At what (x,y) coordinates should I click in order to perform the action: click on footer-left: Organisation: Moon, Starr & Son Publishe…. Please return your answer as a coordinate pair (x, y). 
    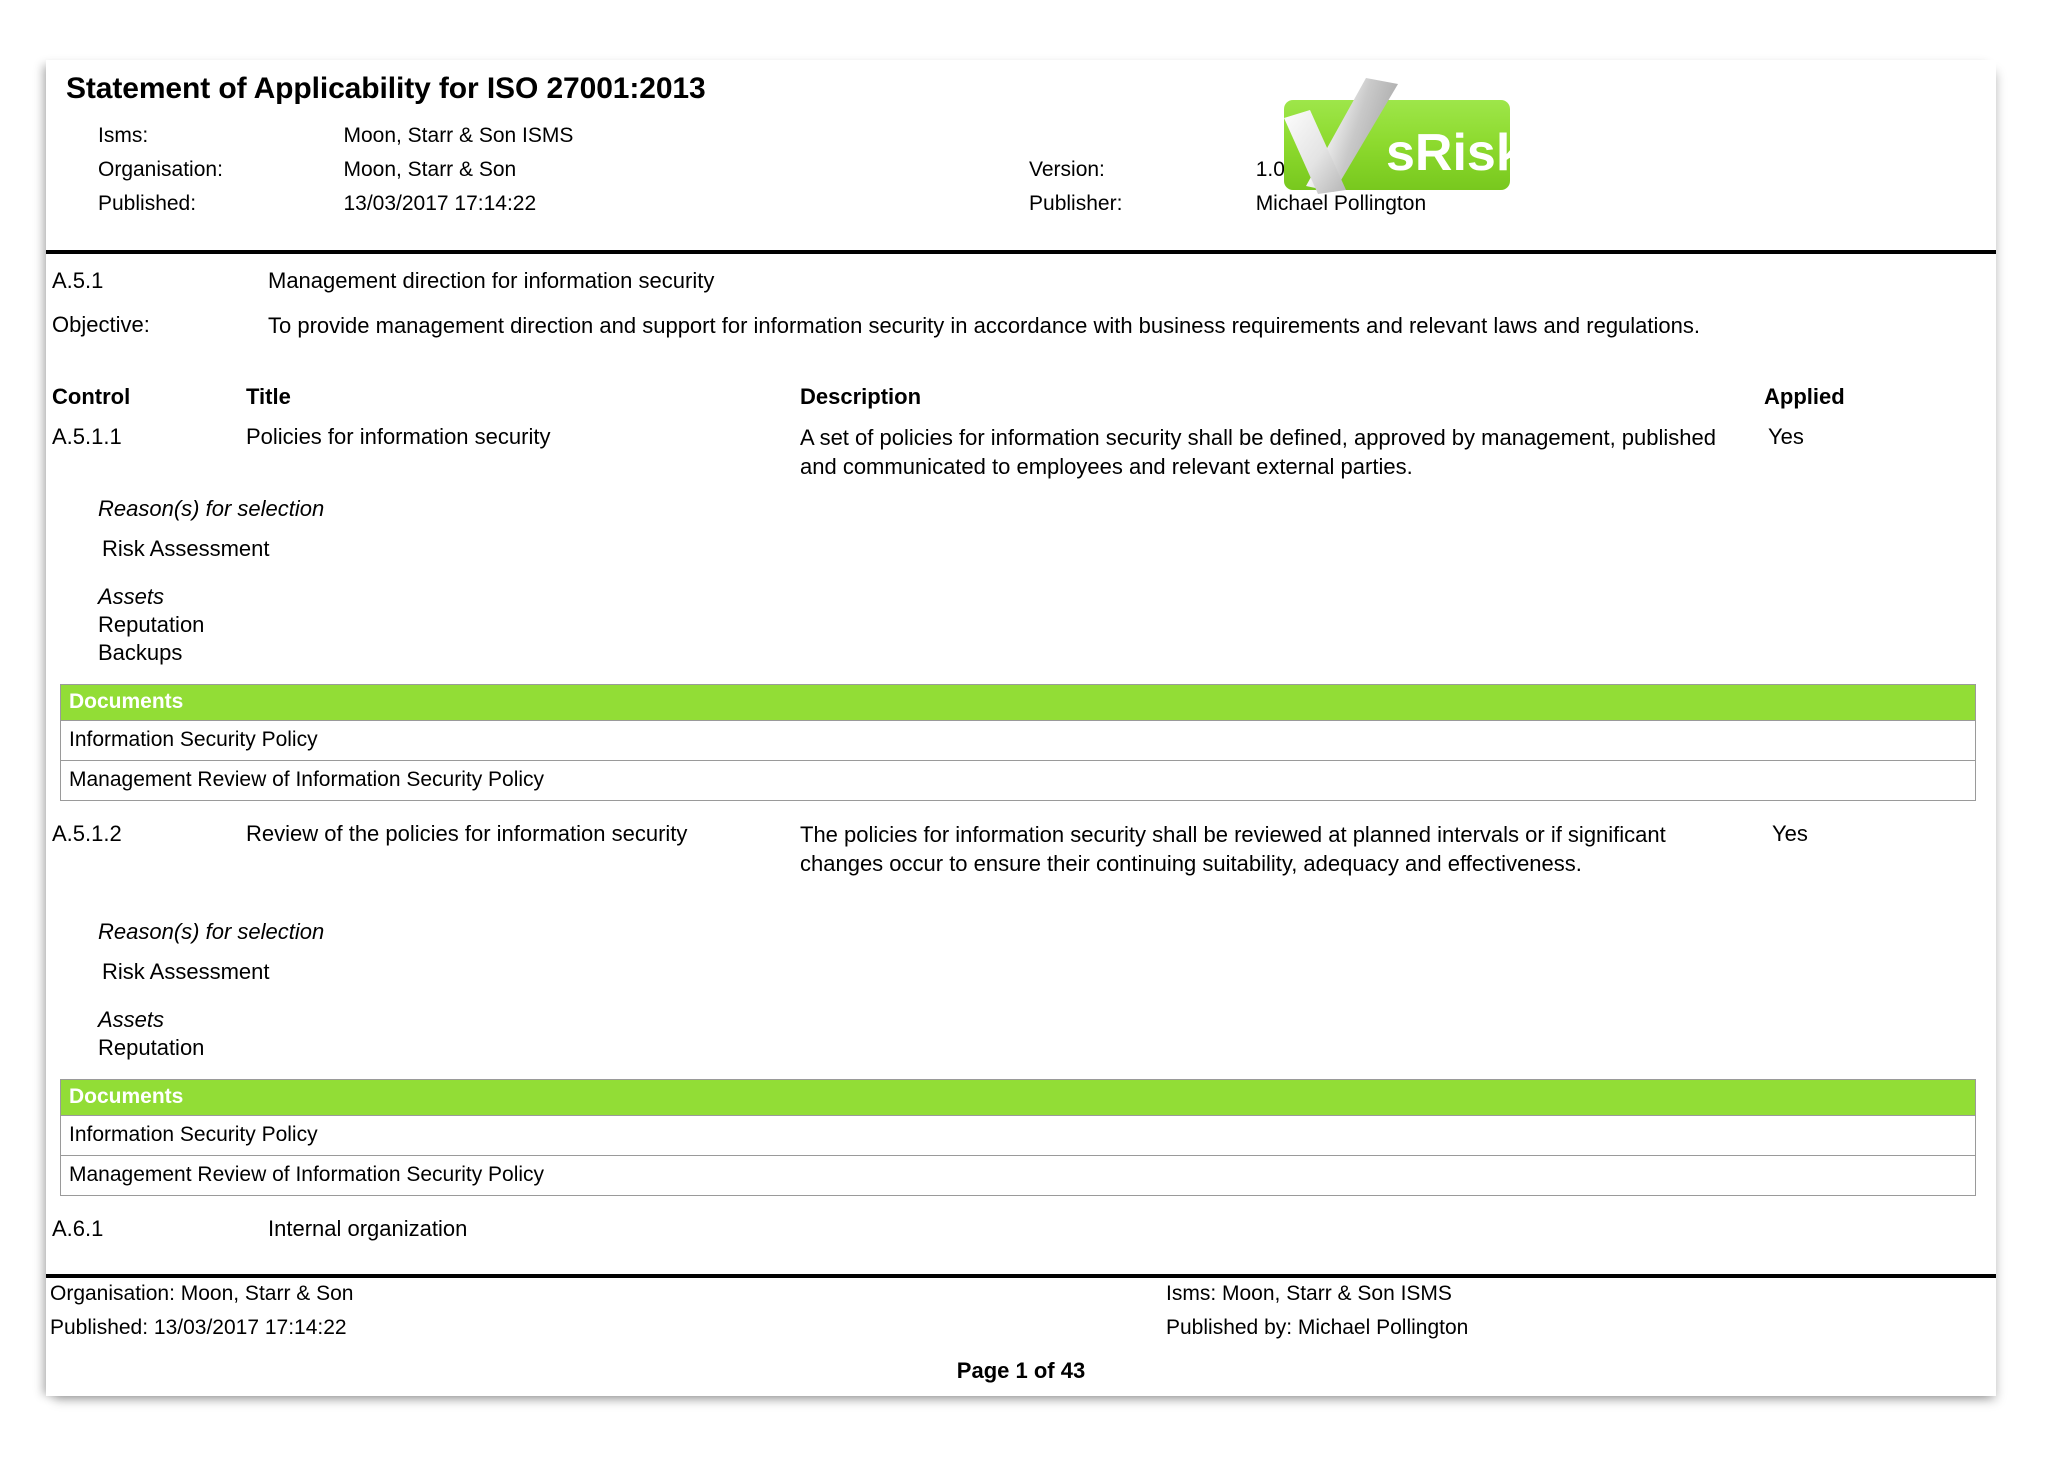
    Looking at the image, I should click on (202, 1316).